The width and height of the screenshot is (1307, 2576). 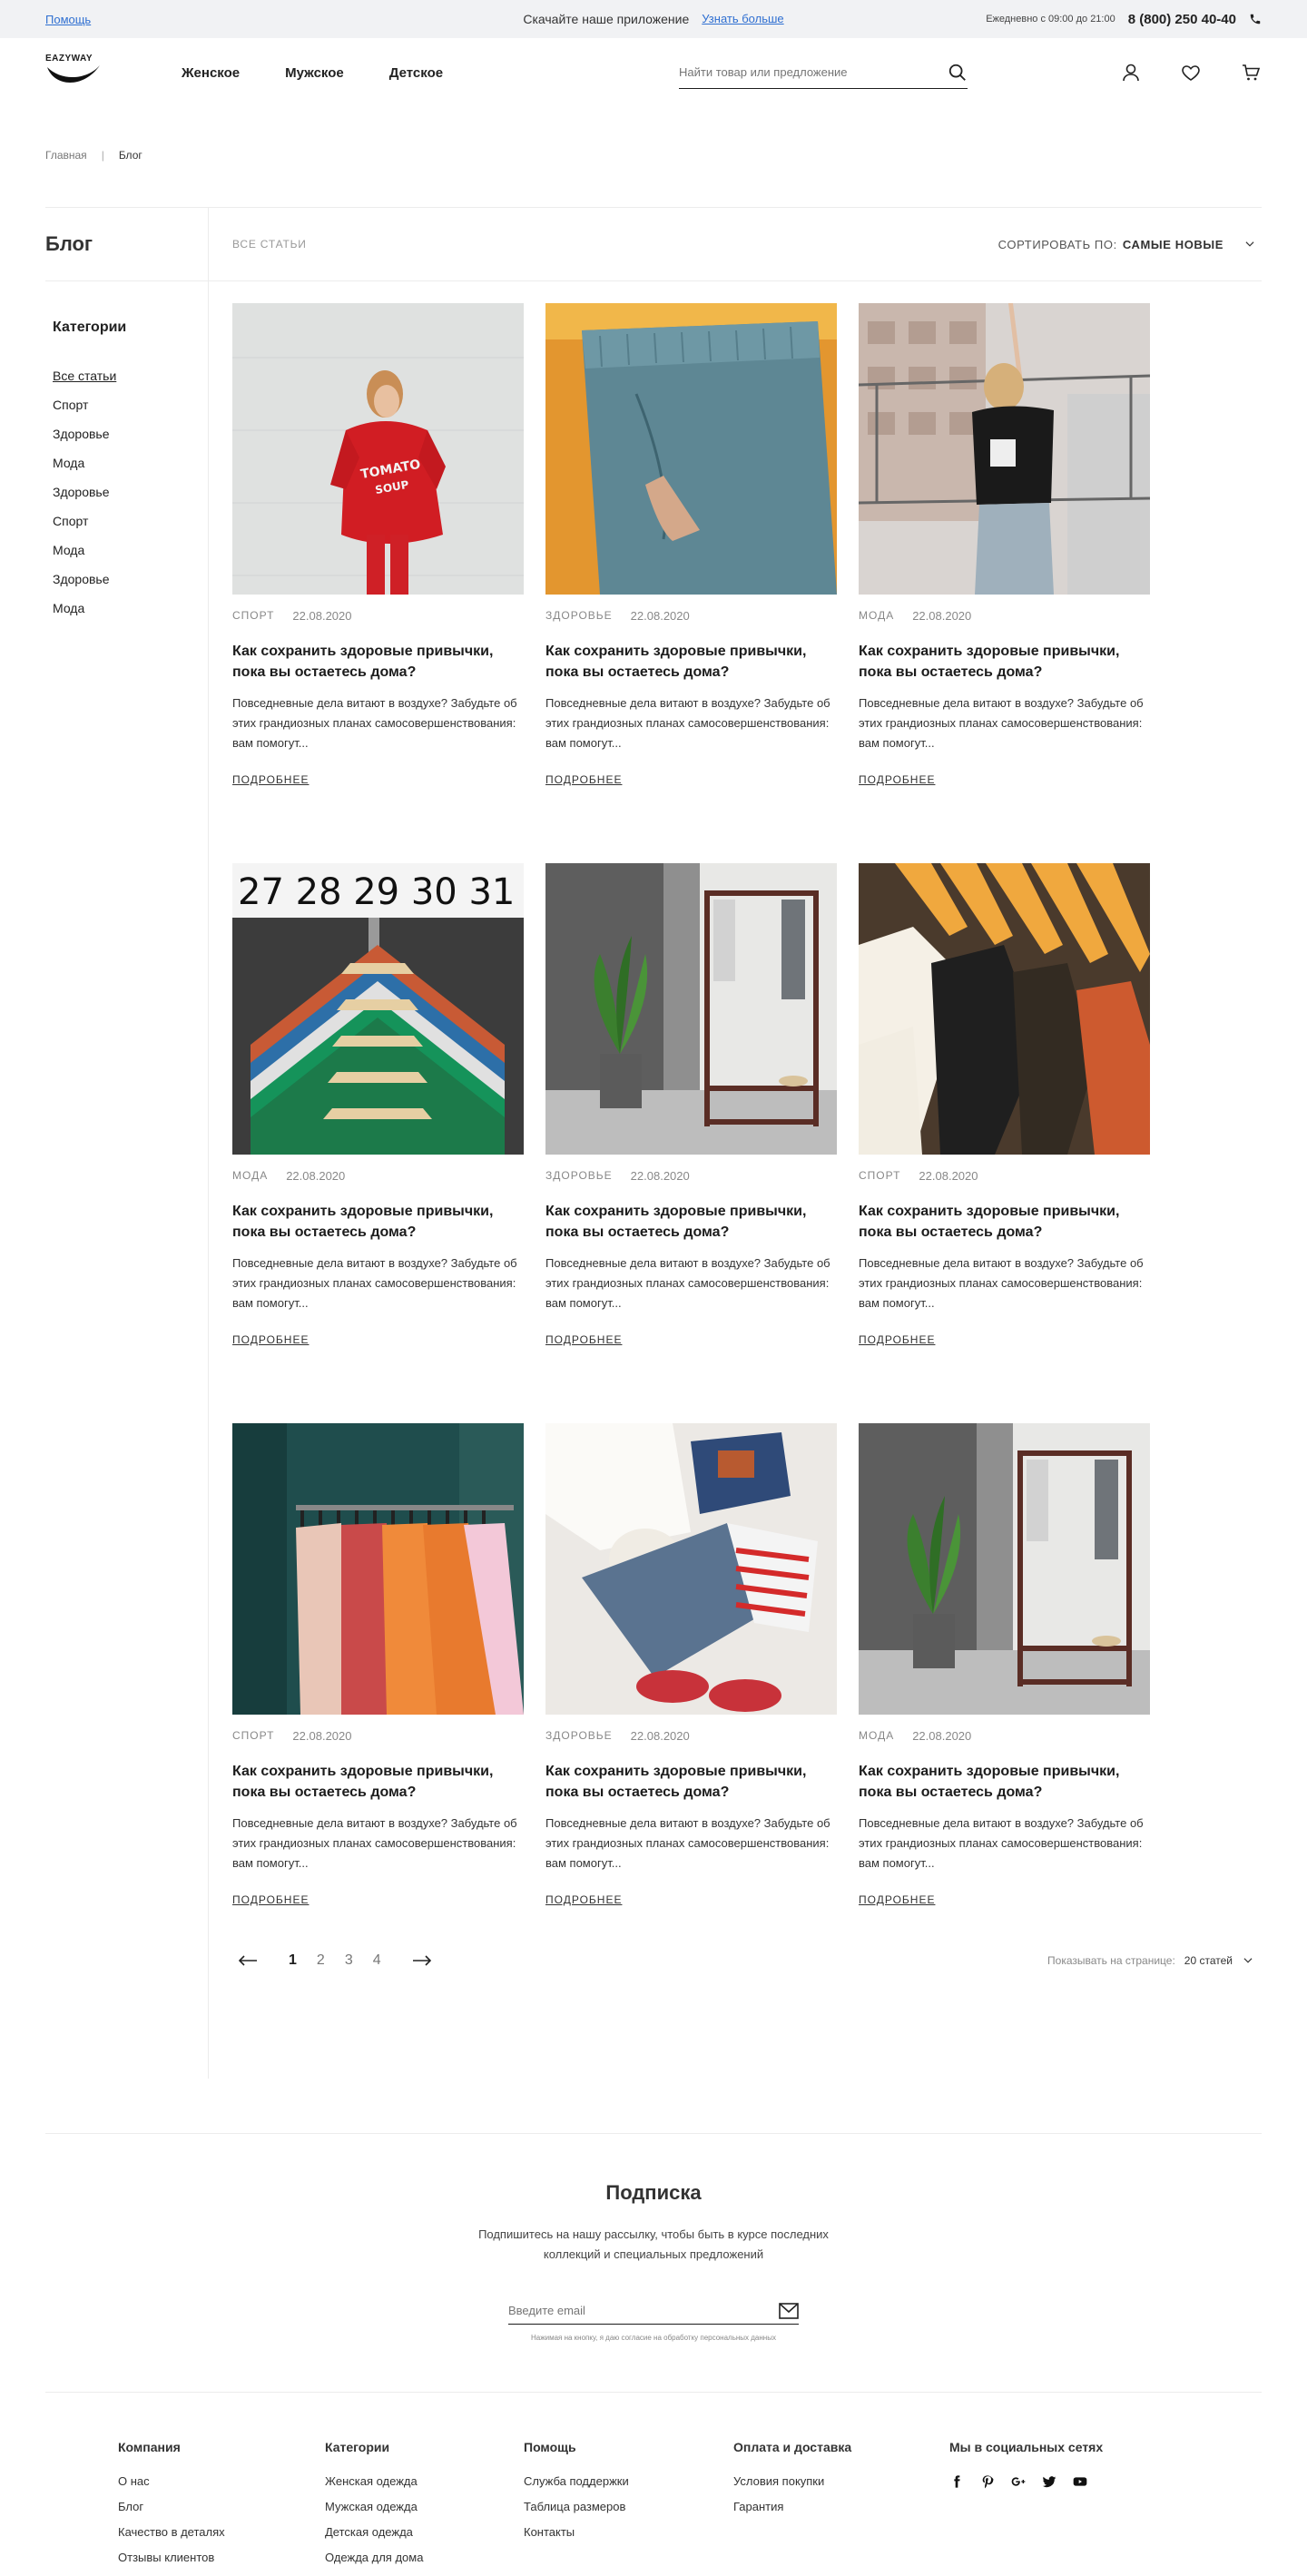 What do you see at coordinates (789, 2310) in the screenshot?
I see `mail-icon` at bounding box center [789, 2310].